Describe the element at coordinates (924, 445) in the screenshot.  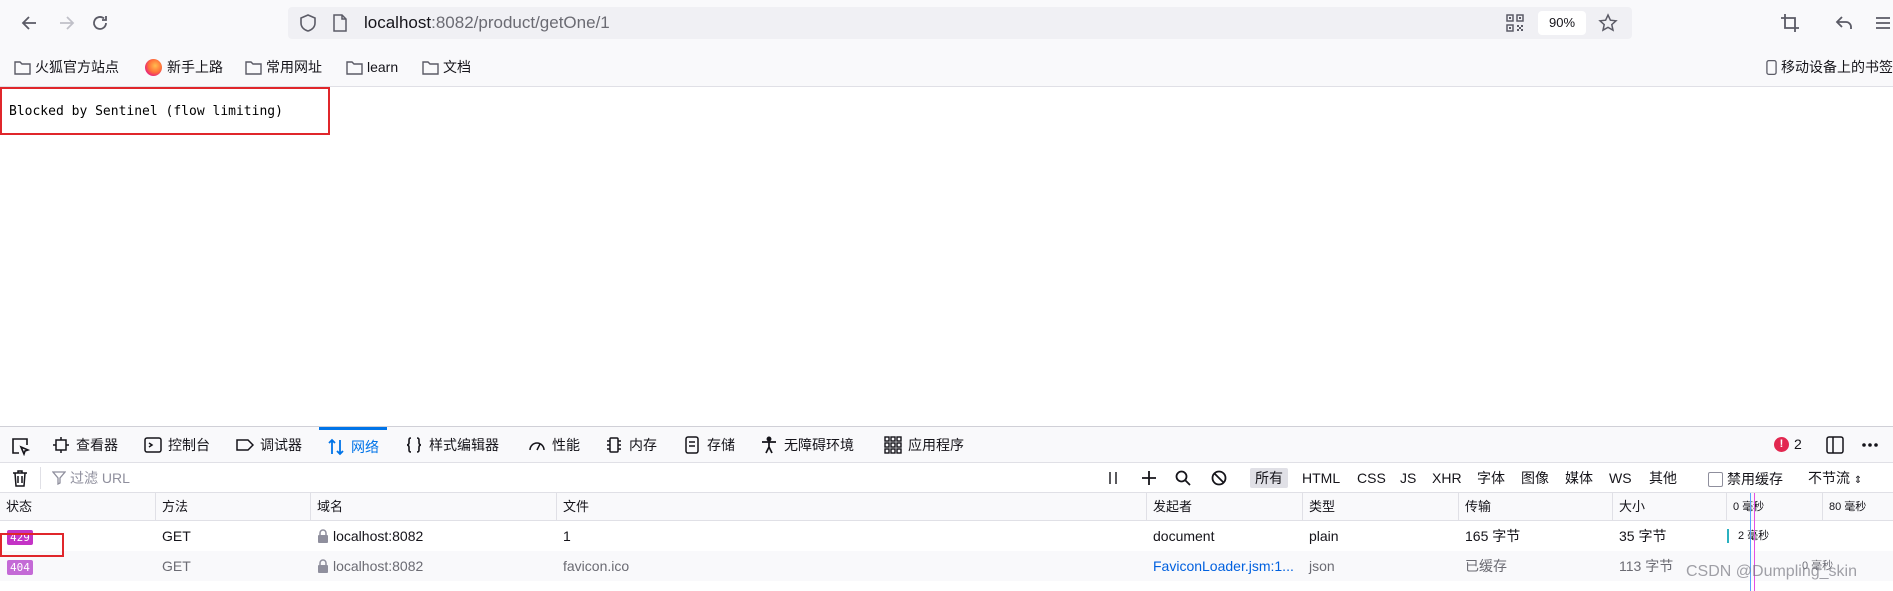
I see `tab-application: 应用程序` at that location.